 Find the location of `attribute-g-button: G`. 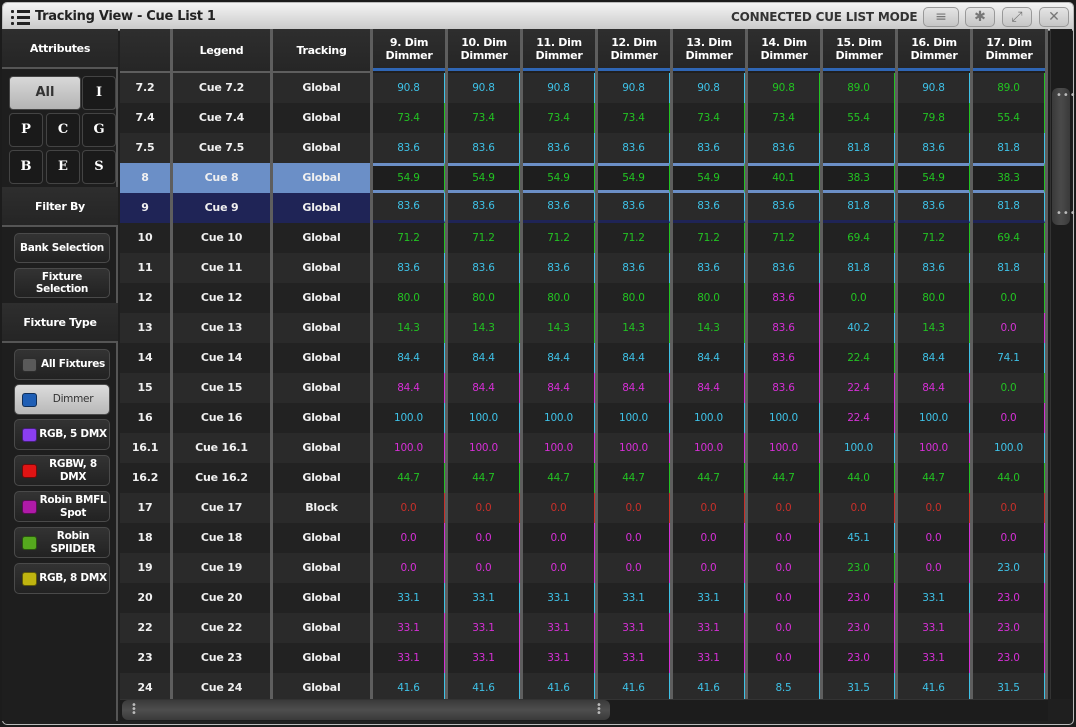

attribute-g-button: G is located at coordinates (99, 130).